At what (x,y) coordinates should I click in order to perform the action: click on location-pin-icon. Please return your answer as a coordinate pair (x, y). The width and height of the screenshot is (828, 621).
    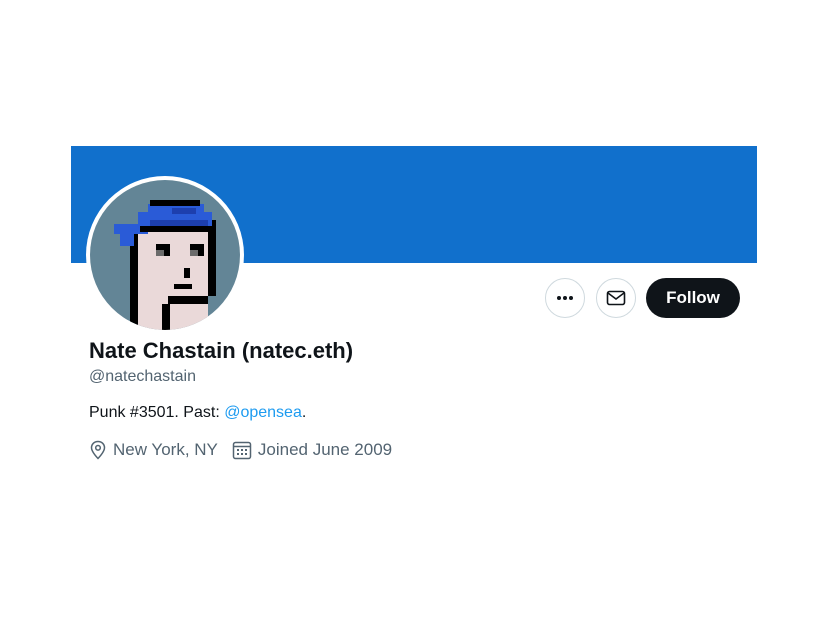
    Looking at the image, I should click on (98, 450).